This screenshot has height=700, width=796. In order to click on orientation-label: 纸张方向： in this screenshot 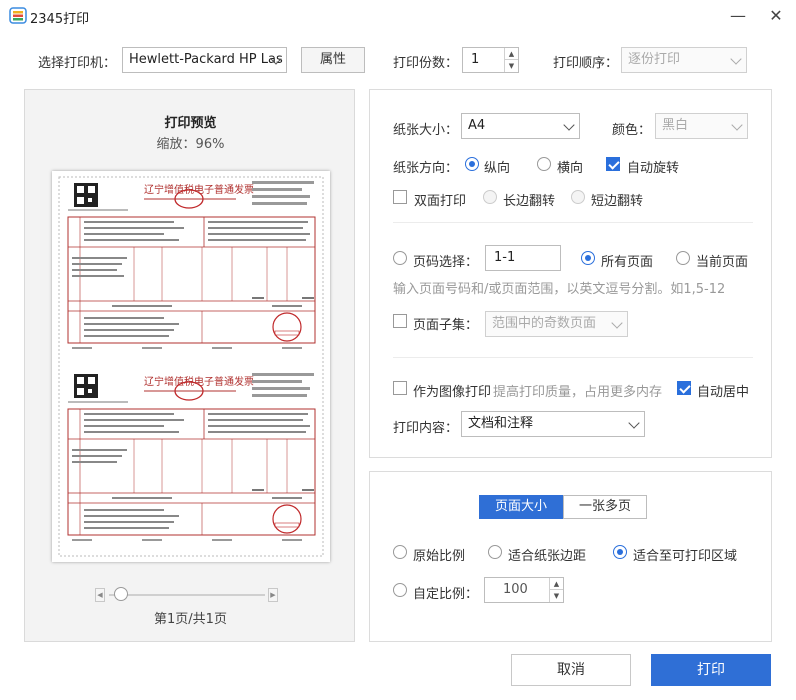, I will do `click(426, 168)`.